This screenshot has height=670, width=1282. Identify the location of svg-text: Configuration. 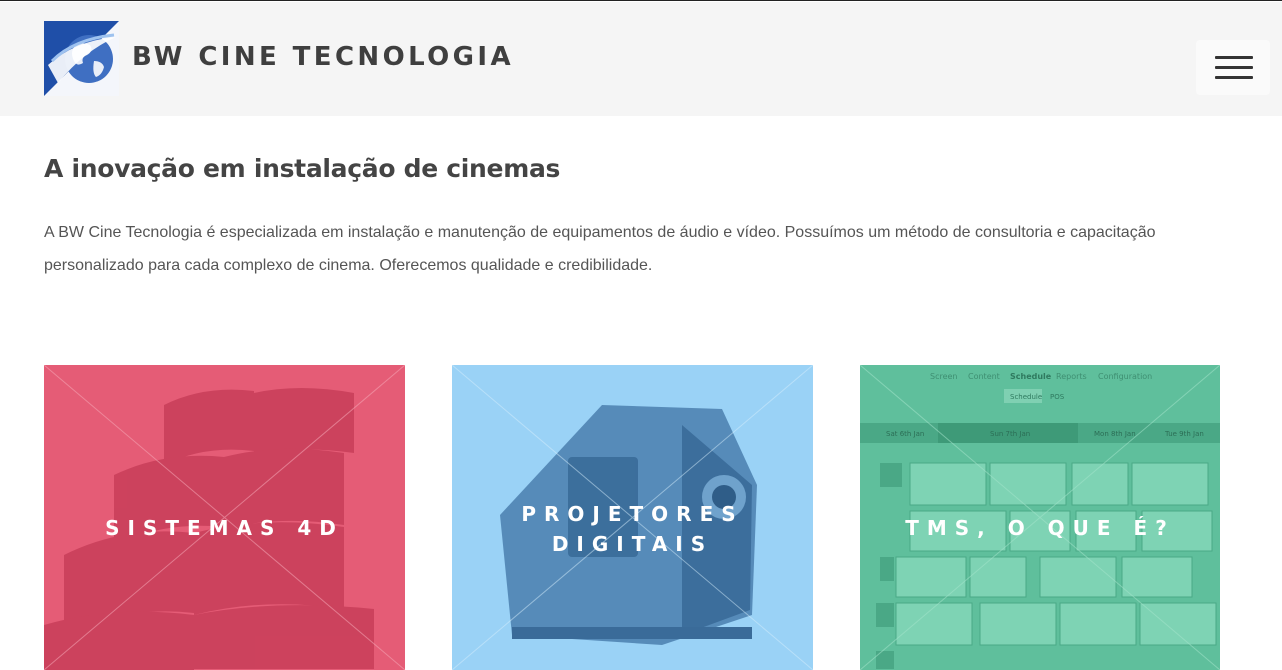
(1125, 376).